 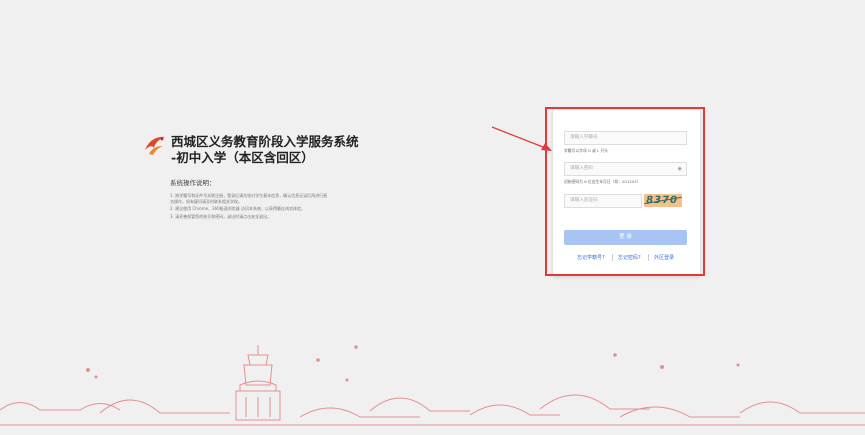 What do you see at coordinates (629, 257) in the screenshot?
I see `forgot-password-link: 忘记密码?` at bounding box center [629, 257].